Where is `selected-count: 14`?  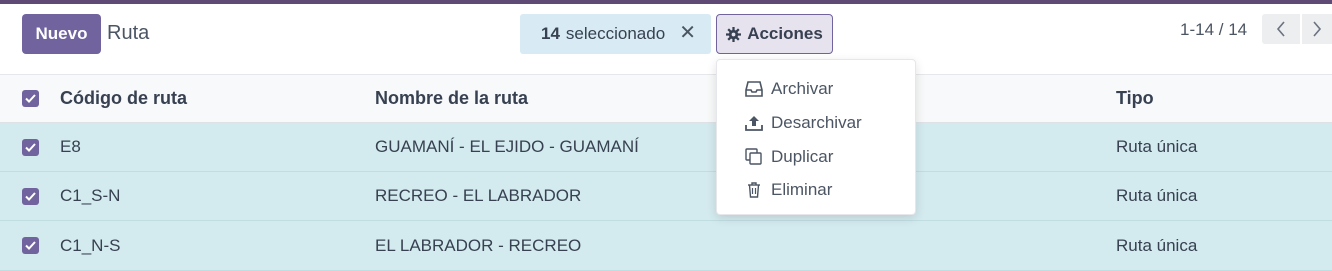
selected-count: 14 is located at coordinates (550, 33).